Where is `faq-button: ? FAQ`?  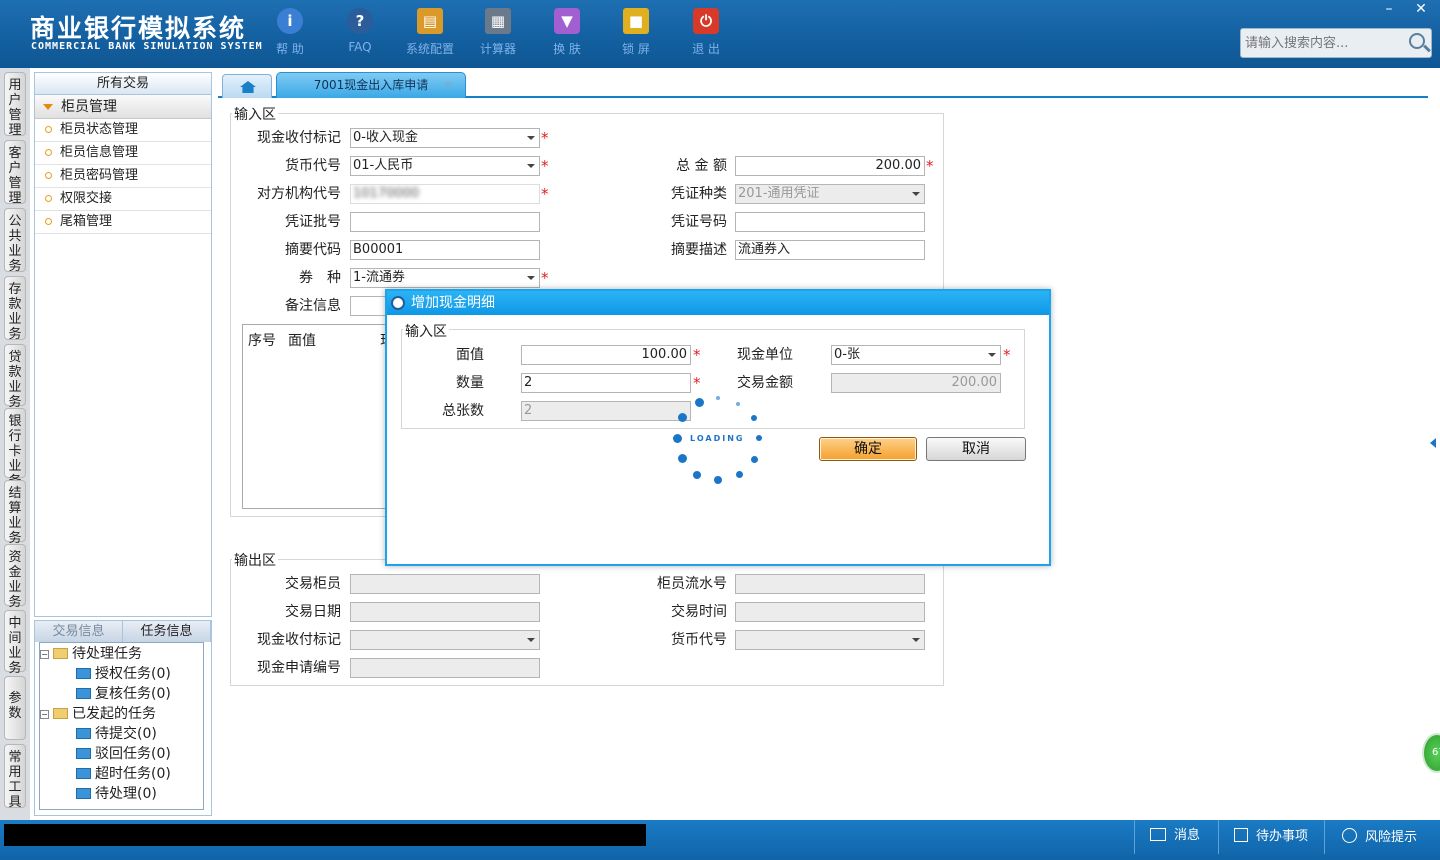
faq-button: ? FAQ is located at coordinates (360, 31).